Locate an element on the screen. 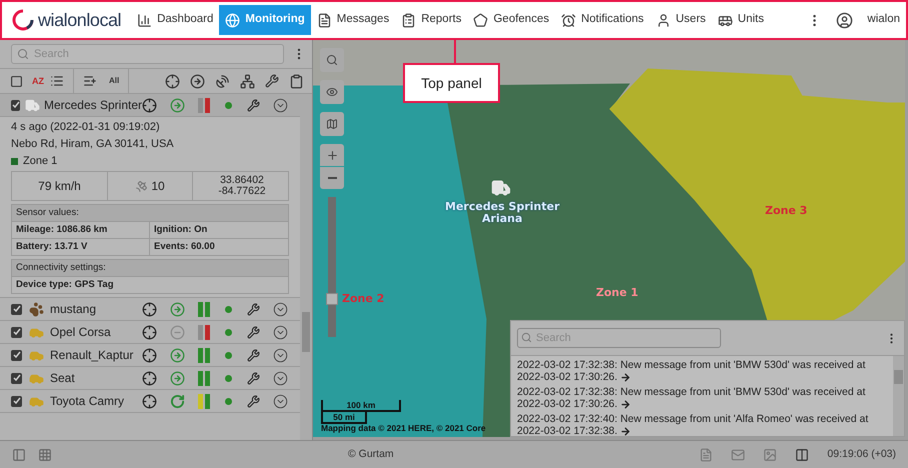 This screenshot has height=468, width=908. satellite-dish-icon is located at coordinates (222, 81).